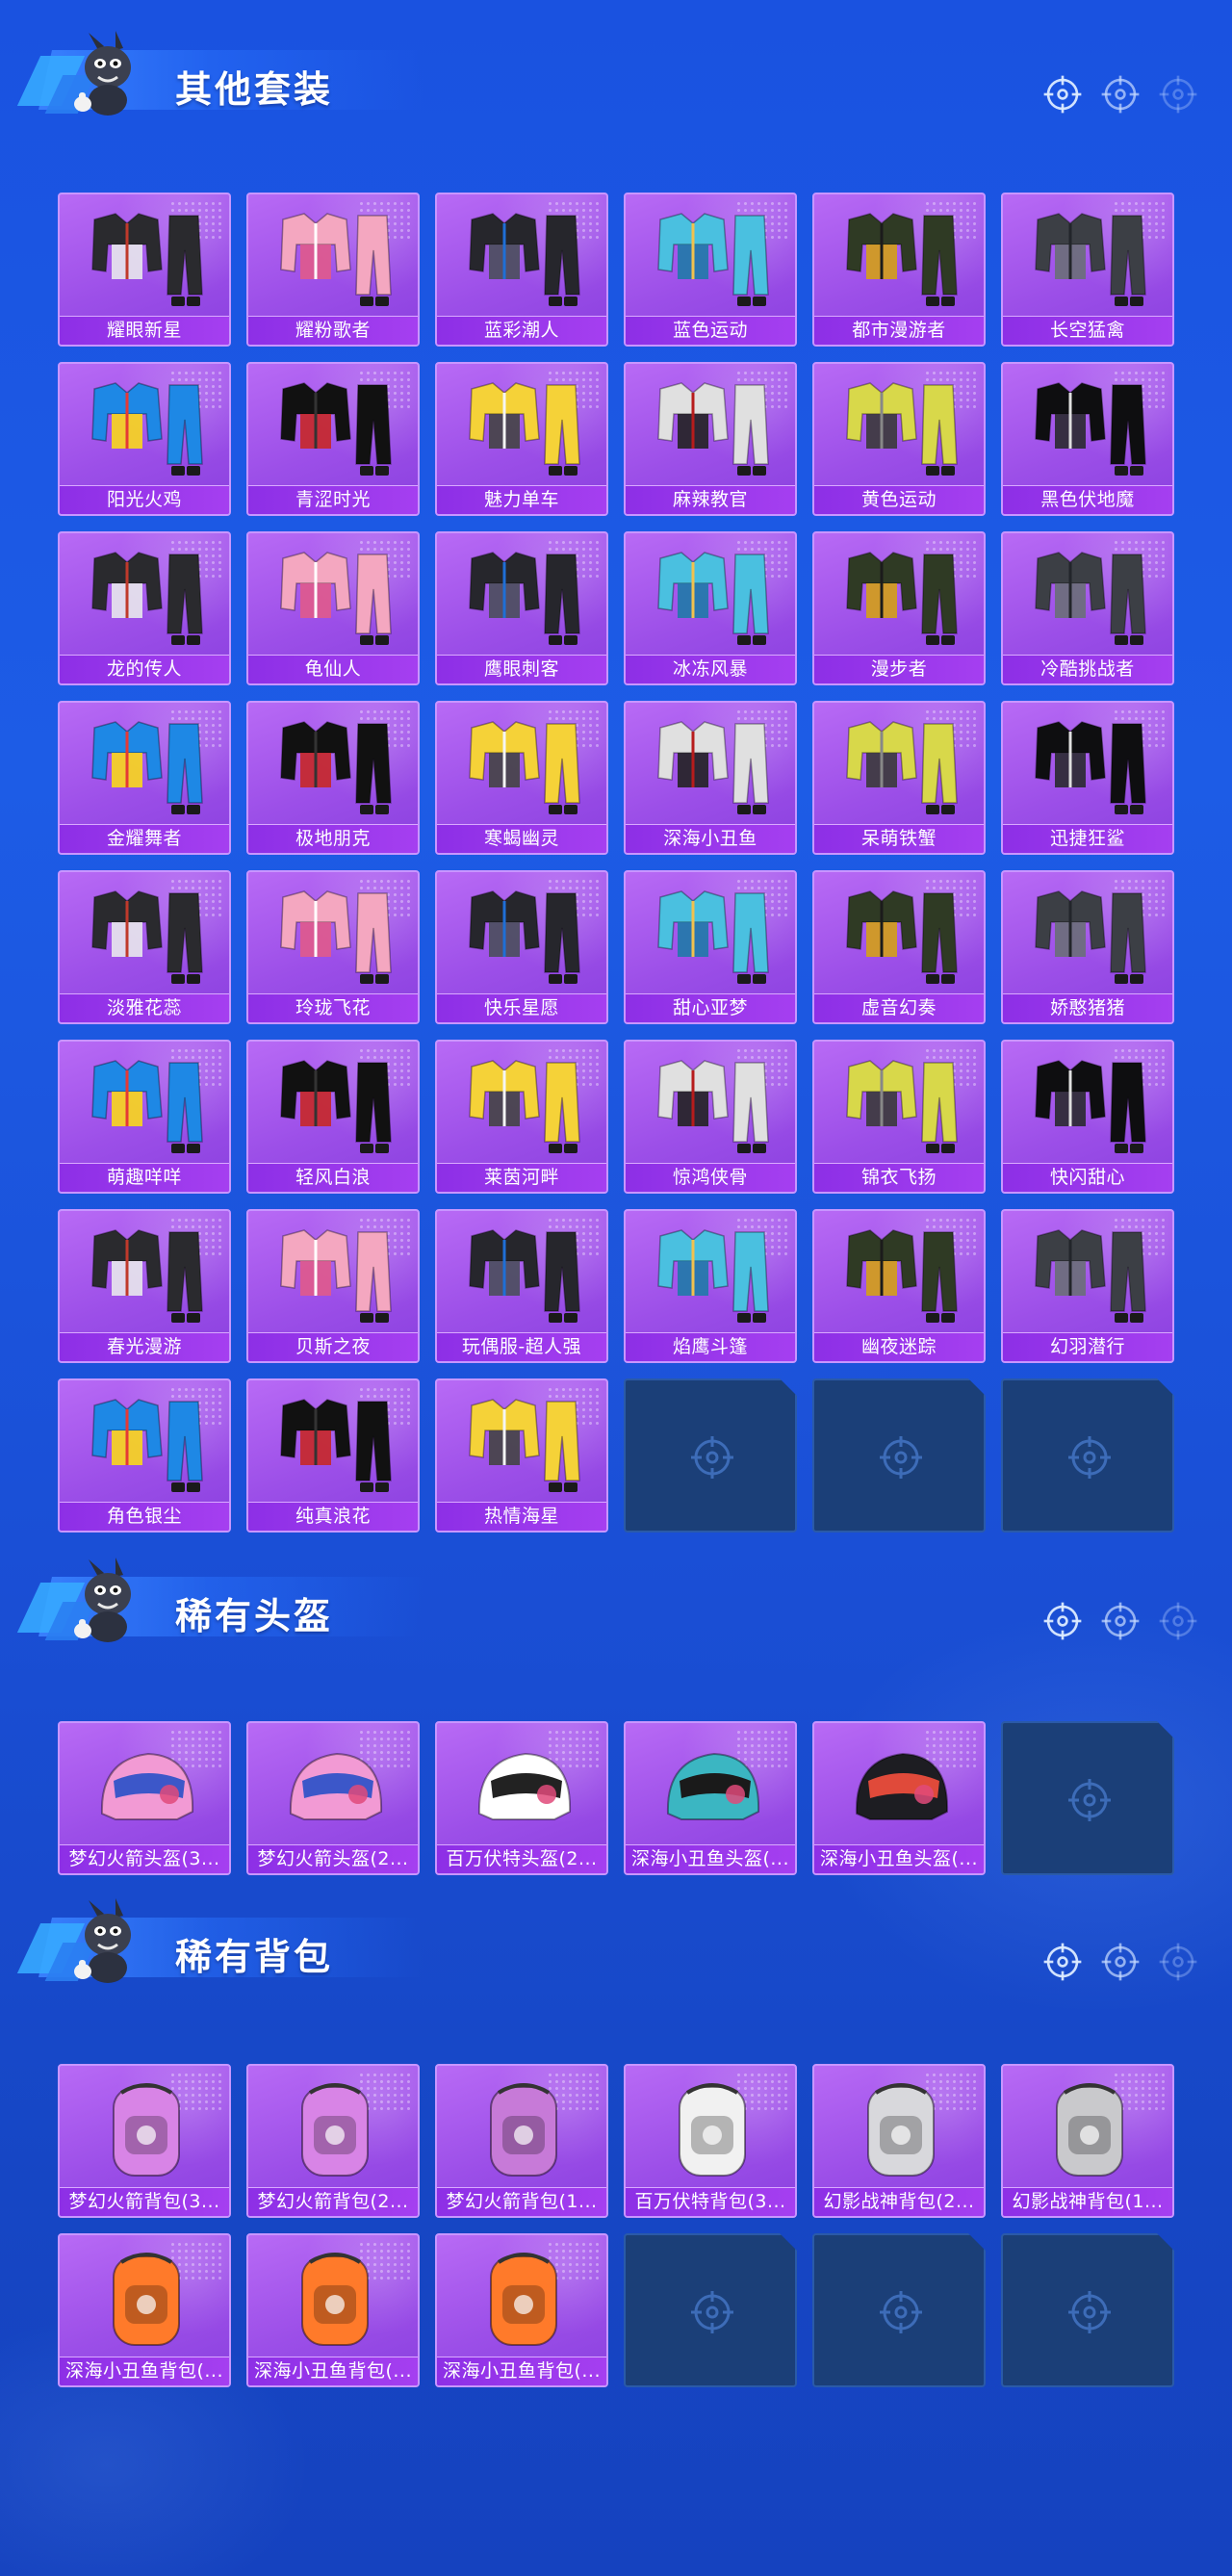  I want to click on item-card: 蓝彩潮人, so click(521, 270).